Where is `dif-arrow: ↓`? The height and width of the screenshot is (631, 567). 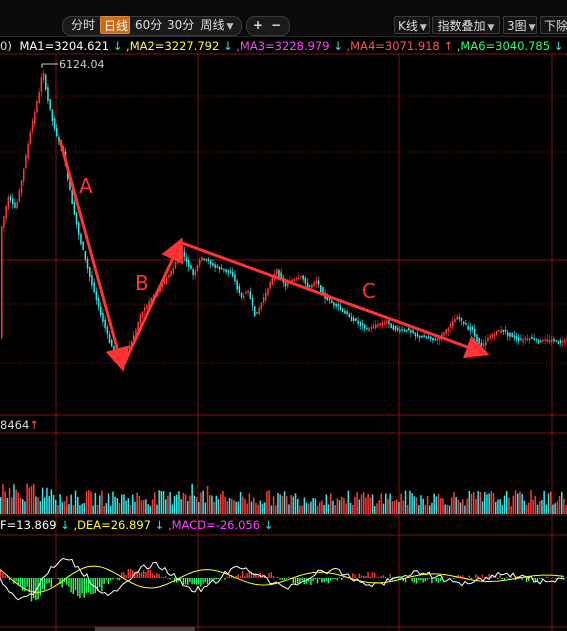
dif-arrow: ↓ is located at coordinates (65, 525).